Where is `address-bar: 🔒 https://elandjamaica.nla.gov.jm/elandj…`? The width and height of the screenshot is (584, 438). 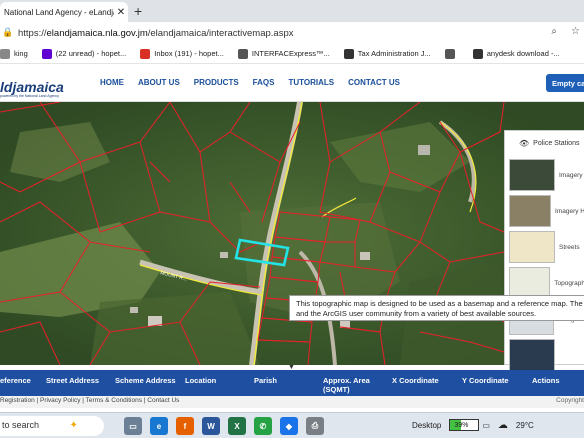
address-bar: 🔒 https://elandjamaica.nla.gov.jm/elandj… is located at coordinates (292, 33).